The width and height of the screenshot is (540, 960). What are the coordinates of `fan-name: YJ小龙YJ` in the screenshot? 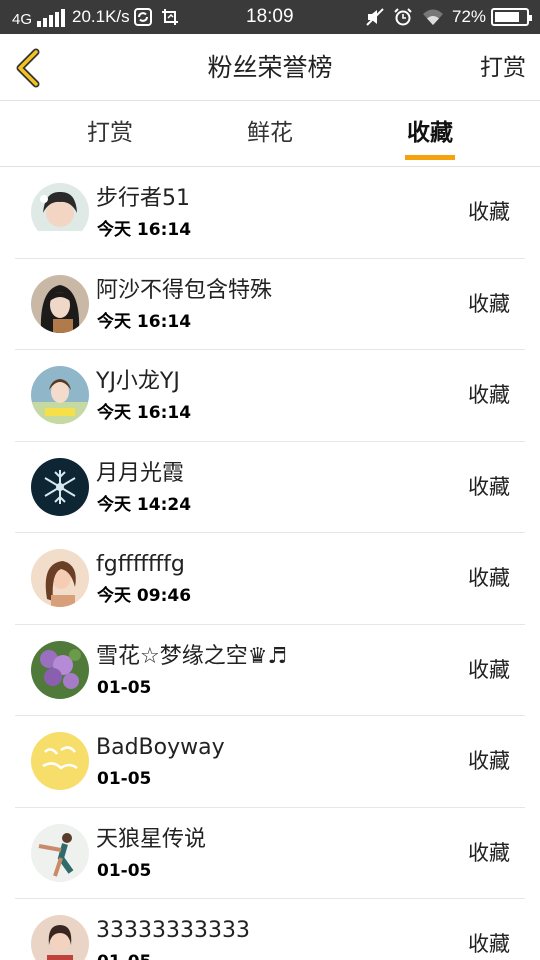 It's located at (138, 381).